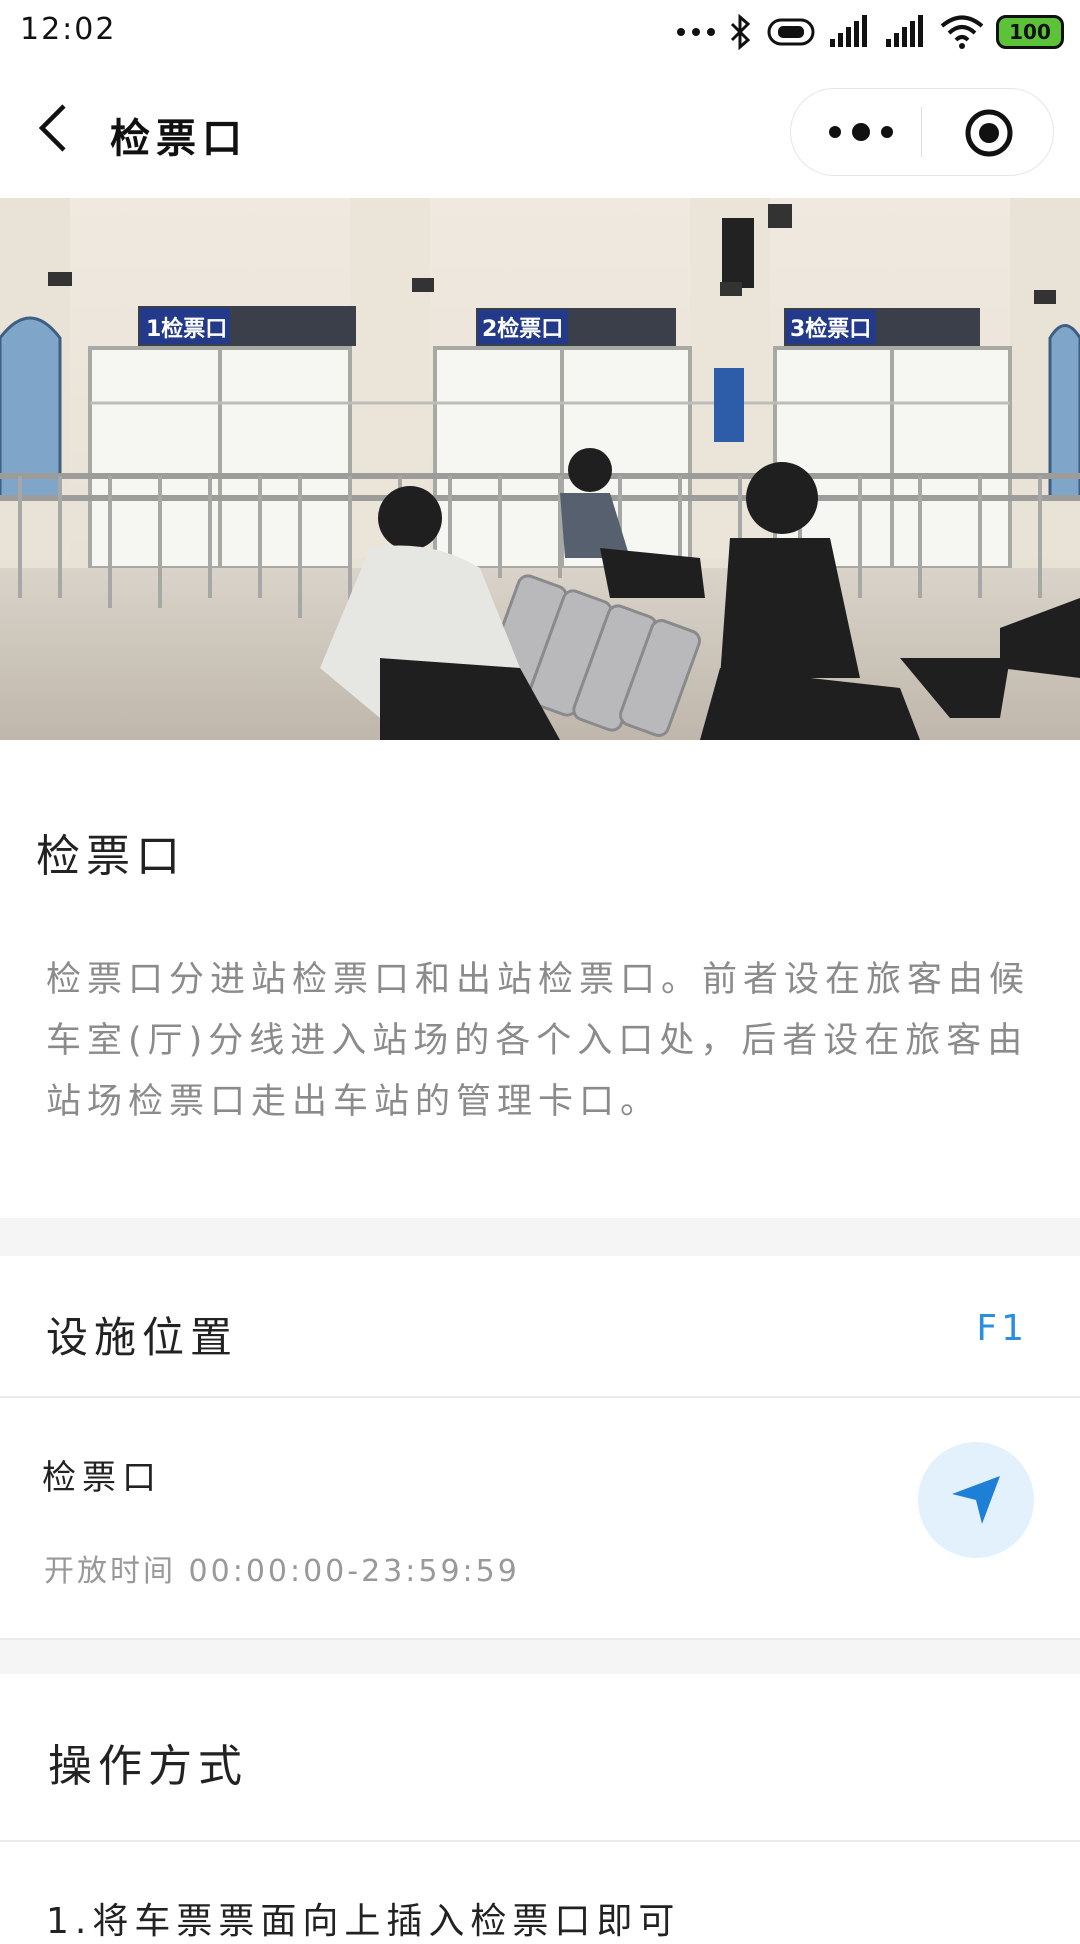 Image resolution: width=1080 pixels, height=1944 pixels. Describe the element at coordinates (791, 32) in the screenshot. I see `vibrate-icon` at that location.